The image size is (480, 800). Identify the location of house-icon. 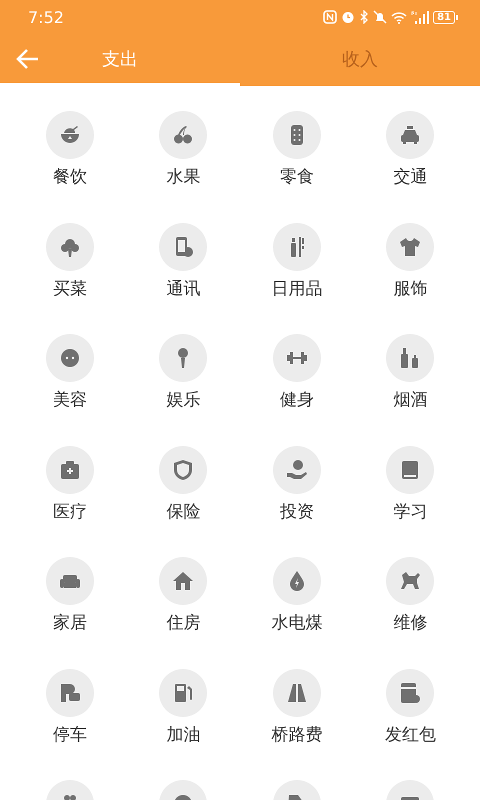
(183, 581).